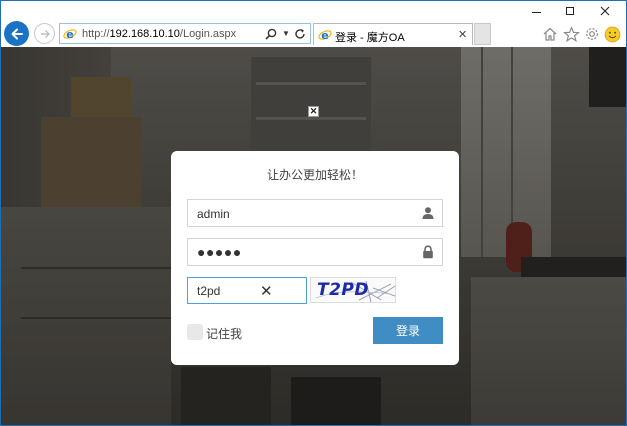 The height and width of the screenshot is (426, 627). Describe the element at coordinates (144, 34) in the screenshot. I see `url-host: 192.168.10.10` at that location.